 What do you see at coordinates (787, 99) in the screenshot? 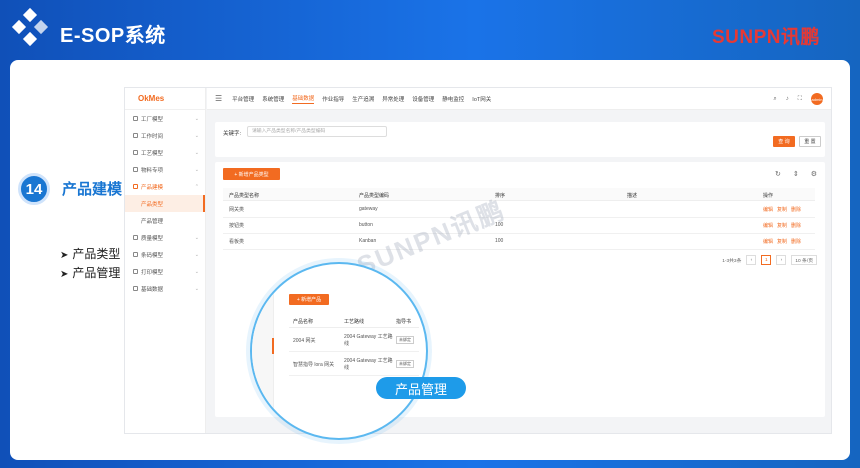
I see `bell-icon: ♪` at bounding box center [787, 99].